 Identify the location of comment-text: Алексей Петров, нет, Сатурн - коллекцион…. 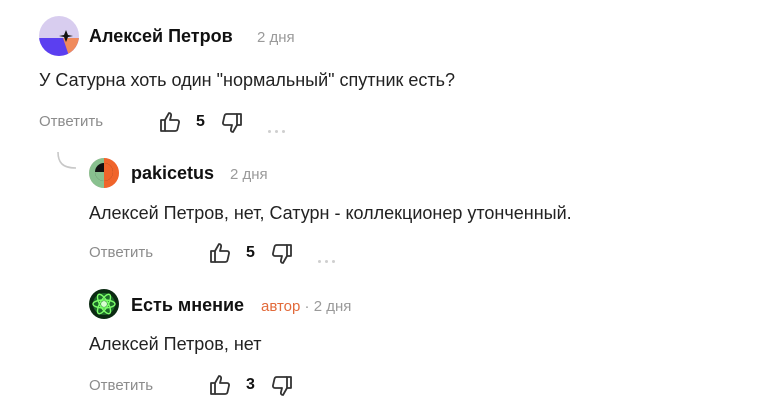
(330, 213).